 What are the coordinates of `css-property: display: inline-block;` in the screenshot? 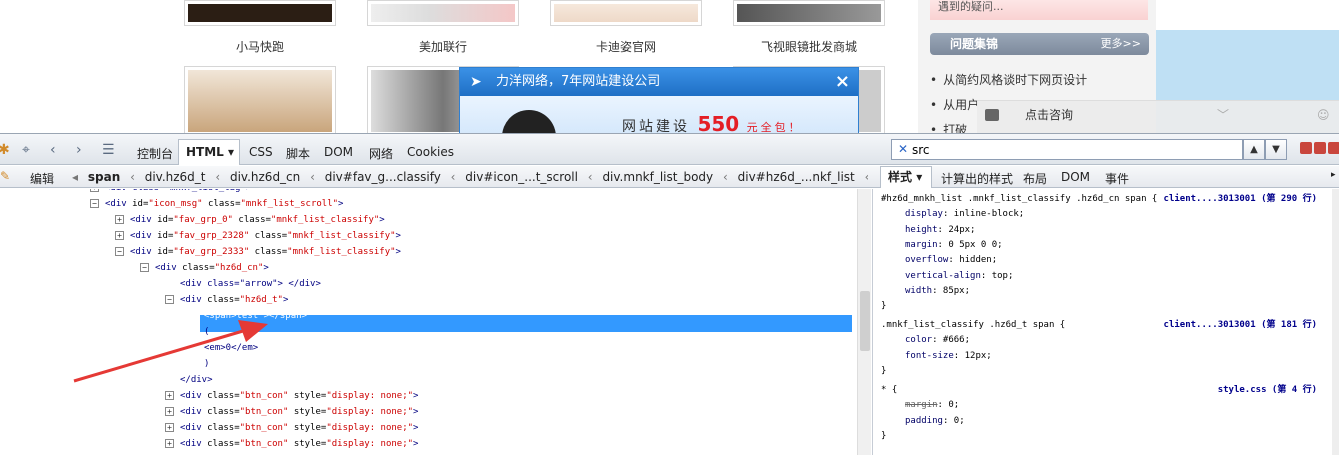 It's located at (952, 214).